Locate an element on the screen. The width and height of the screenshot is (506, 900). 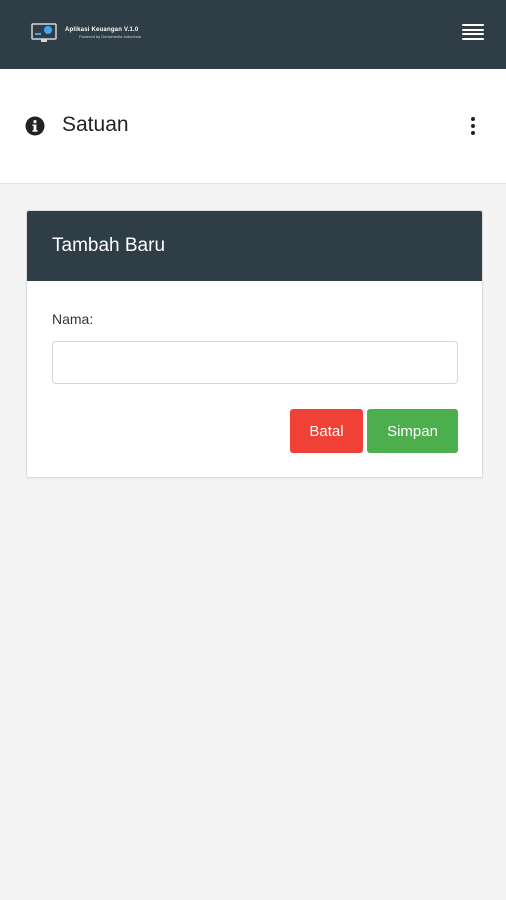
hamburger-menu-icon is located at coordinates (473, 32).